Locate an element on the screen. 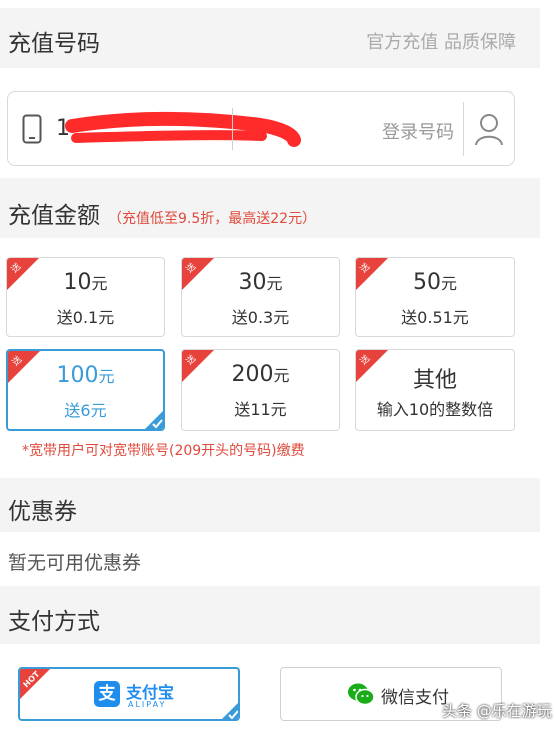 The height and width of the screenshot is (729, 556). broadband-note: *宽带用户可对宽带账号(209开头的号码)缴费 is located at coordinates (163, 451).